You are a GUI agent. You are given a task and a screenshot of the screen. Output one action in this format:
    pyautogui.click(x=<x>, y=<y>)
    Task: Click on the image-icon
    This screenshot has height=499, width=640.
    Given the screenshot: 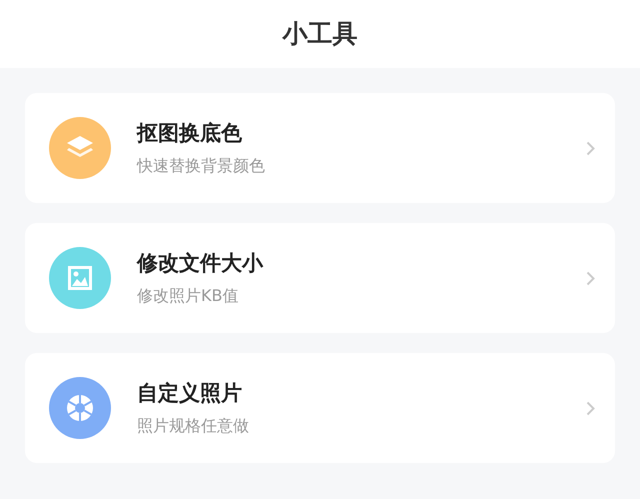 What is the action you would take?
    pyautogui.click(x=80, y=278)
    